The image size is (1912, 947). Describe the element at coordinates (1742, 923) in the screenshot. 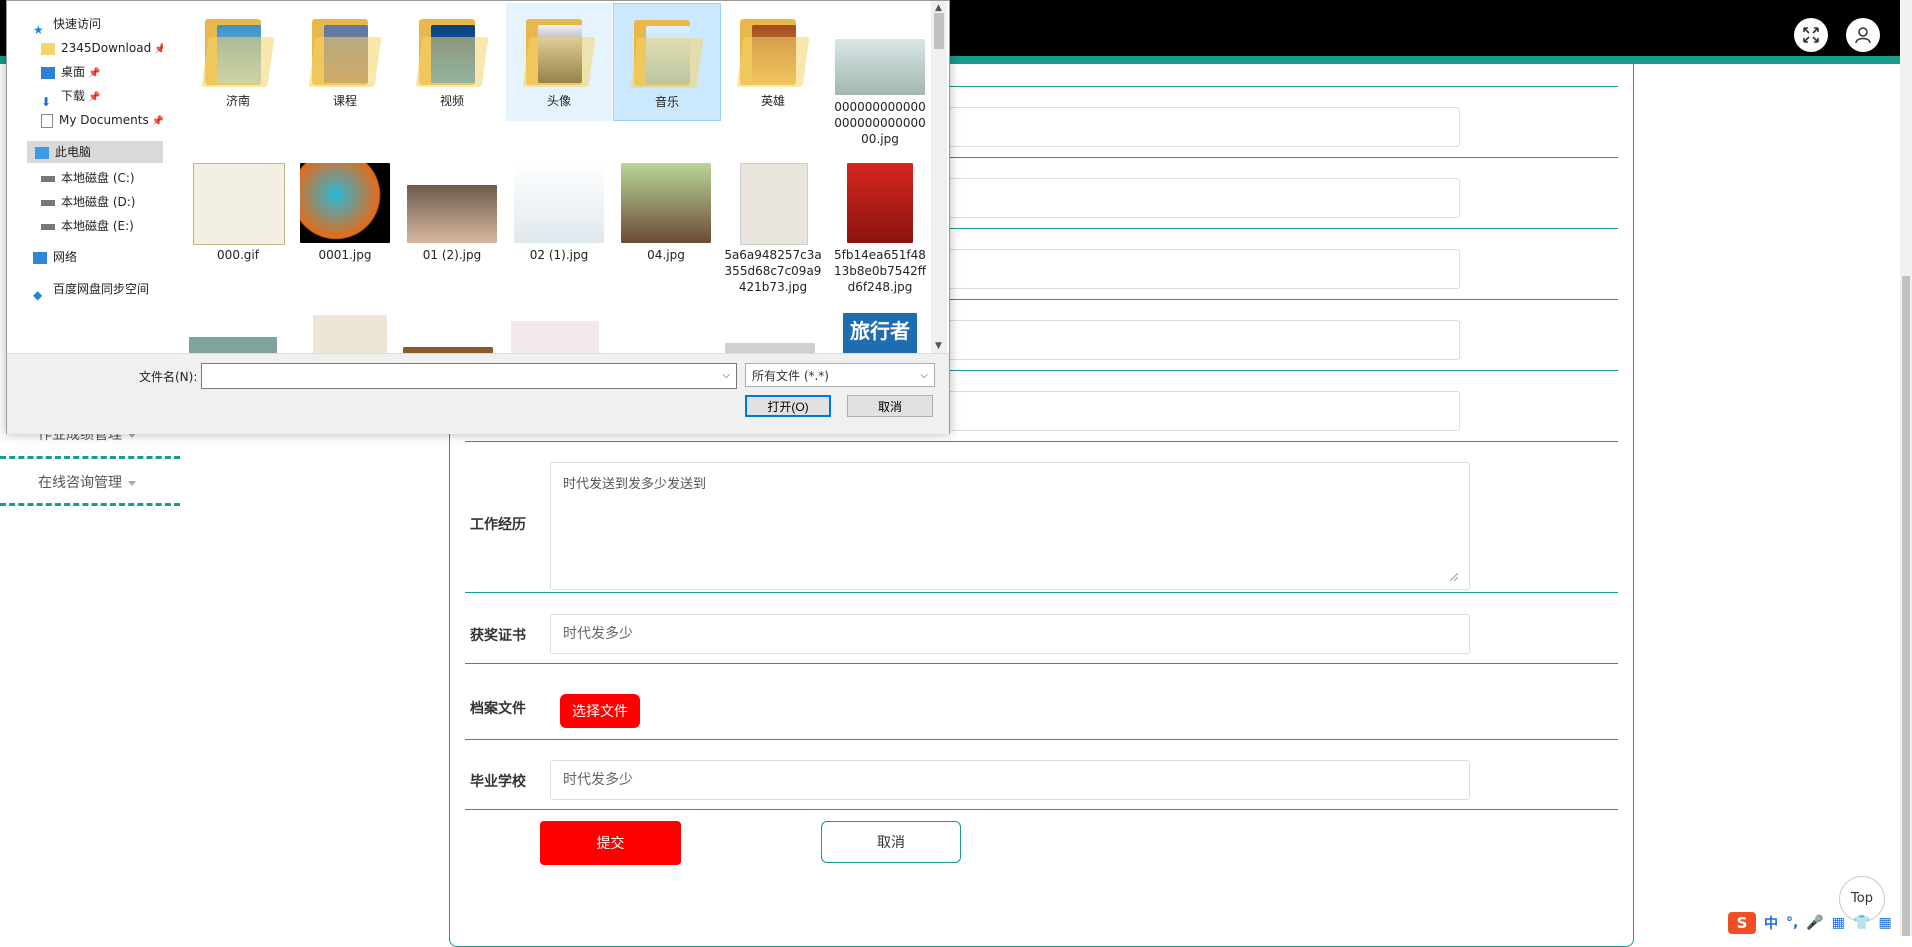

I see `sogou-logo-icon: S` at that location.